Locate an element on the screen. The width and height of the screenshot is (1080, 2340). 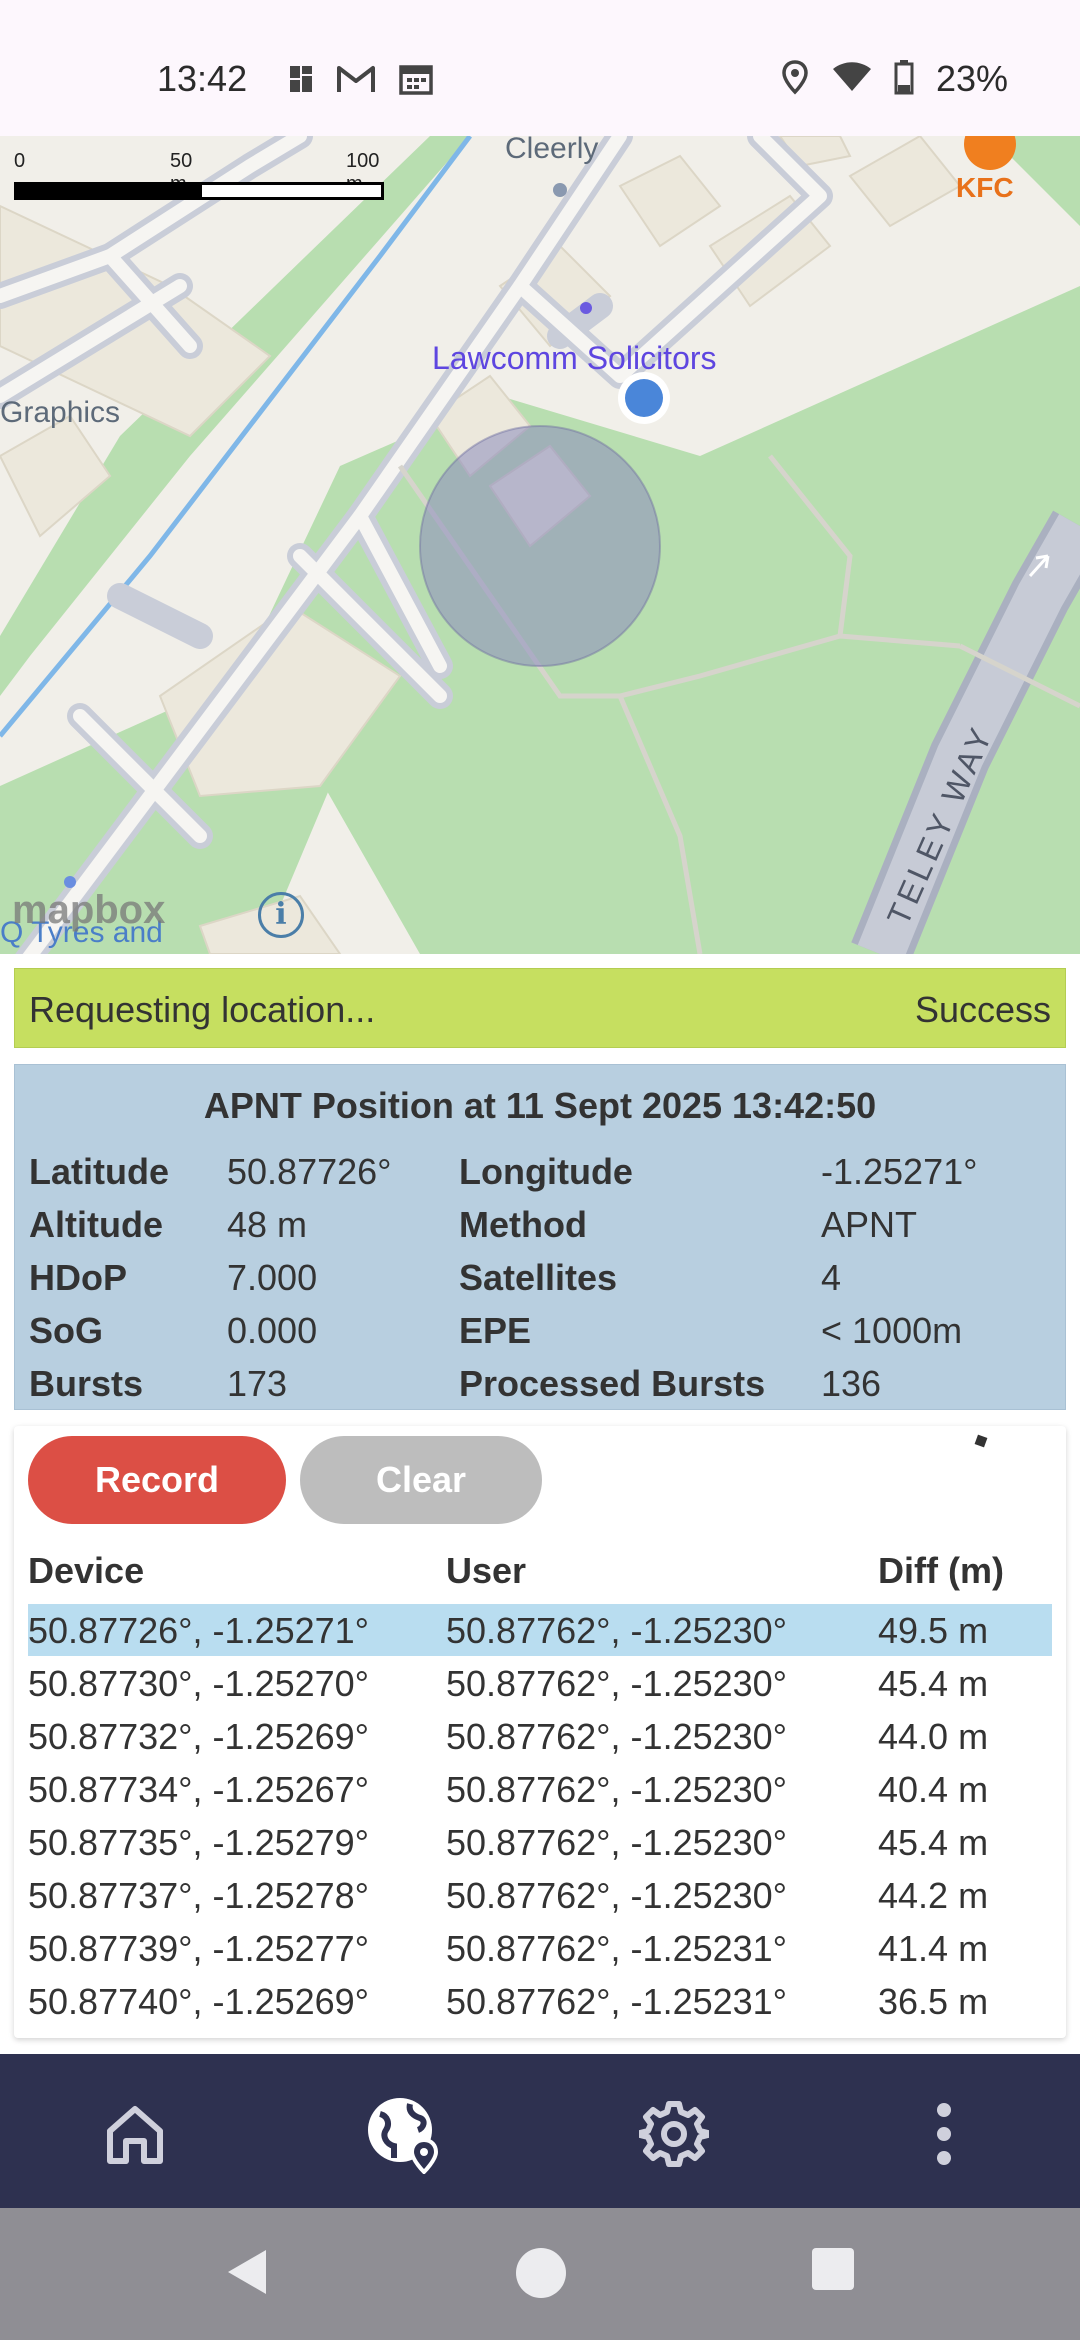
request-status-bar: Requesting location... Success is located at coordinates (540, 1008).